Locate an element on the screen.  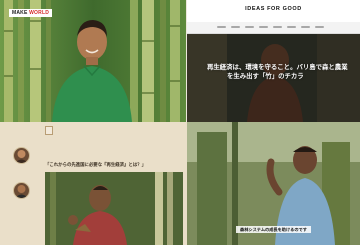
make-world-logo: MAKE WORLD is located at coordinates (31, 13).